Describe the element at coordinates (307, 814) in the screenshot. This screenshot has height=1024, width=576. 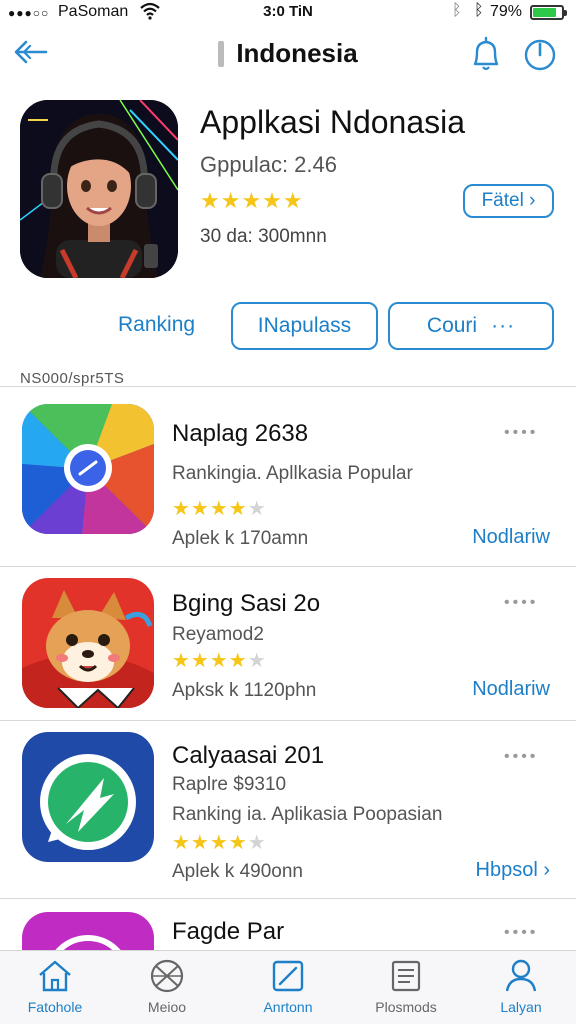
I see `app-description-secondary: Ranking ia. Aplikasia Poopasian` at that location.